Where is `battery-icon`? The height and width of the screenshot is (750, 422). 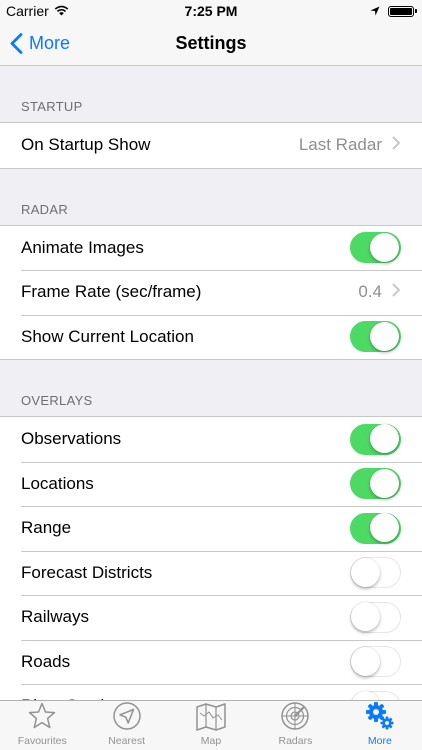 battery-icon is located at coordinates (402, 11).